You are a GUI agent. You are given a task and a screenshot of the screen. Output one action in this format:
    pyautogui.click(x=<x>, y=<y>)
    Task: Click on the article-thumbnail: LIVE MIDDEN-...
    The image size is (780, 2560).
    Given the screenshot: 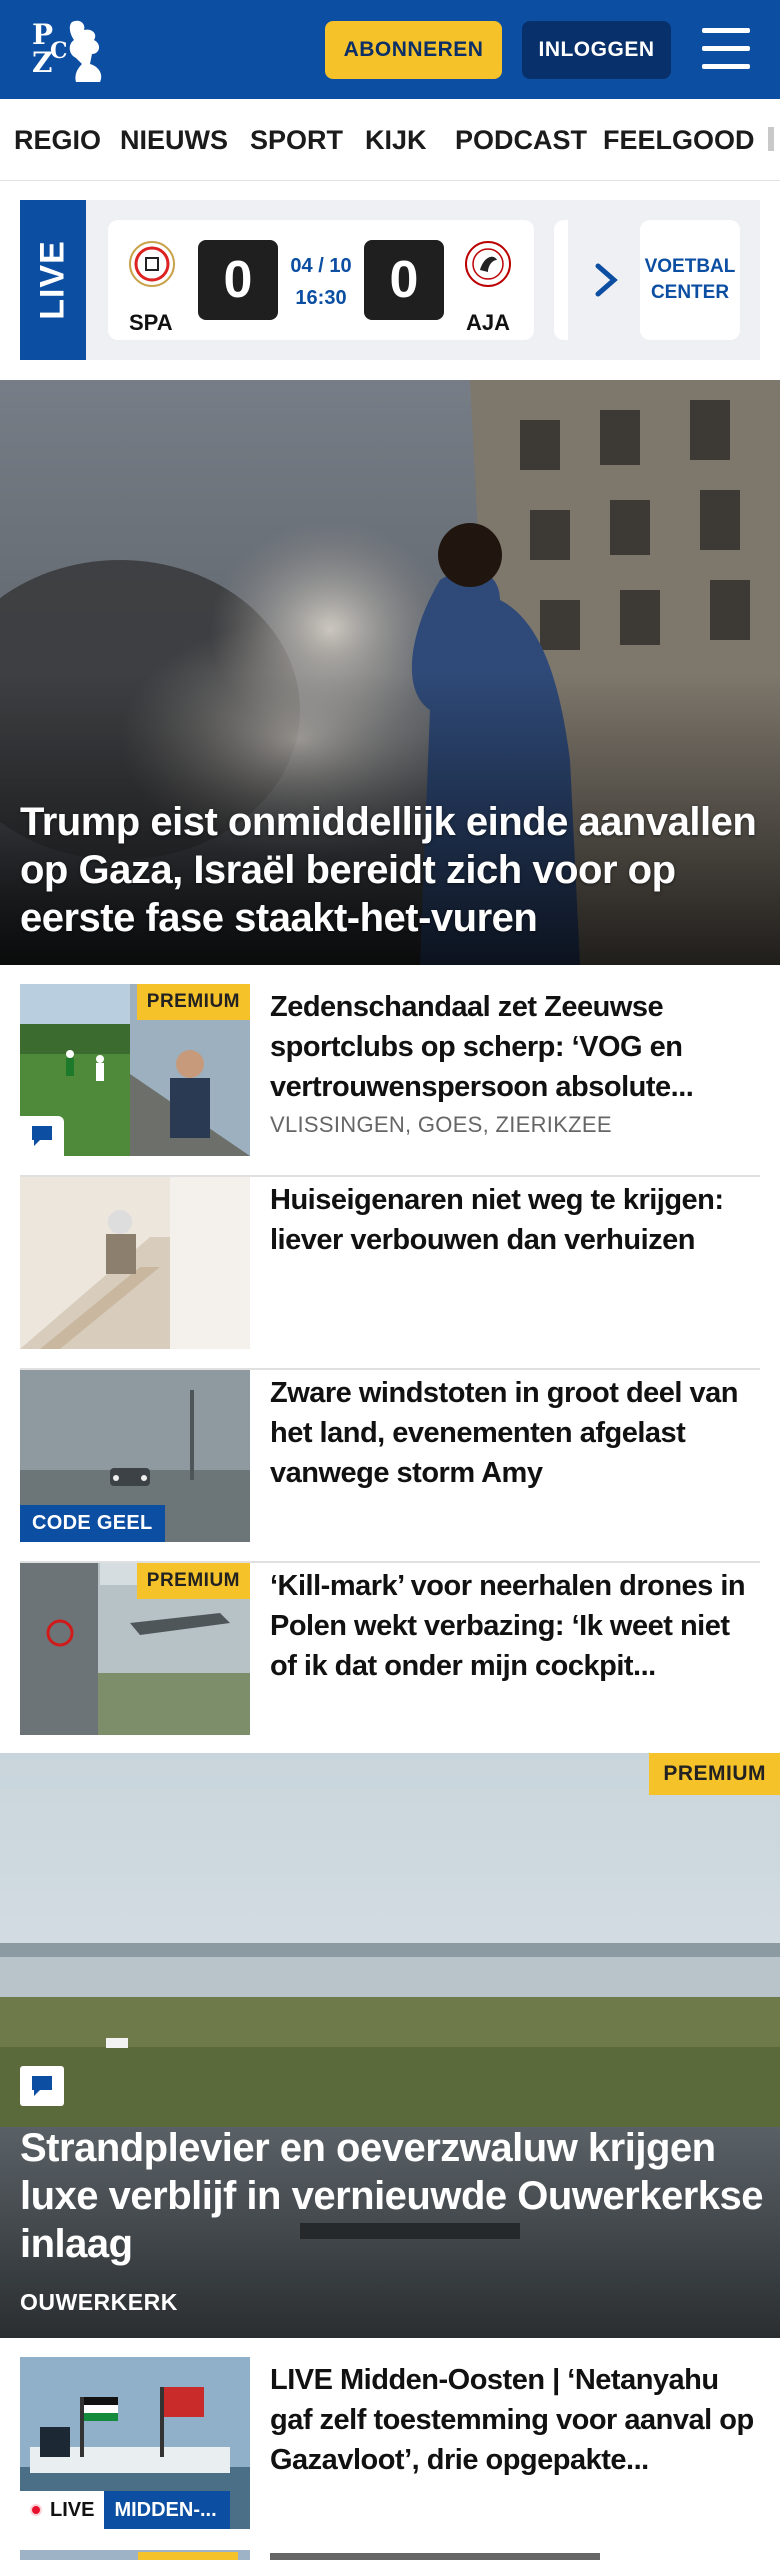 What is the action you would take?
    pyautogui.click(x=135, y=2443)
    